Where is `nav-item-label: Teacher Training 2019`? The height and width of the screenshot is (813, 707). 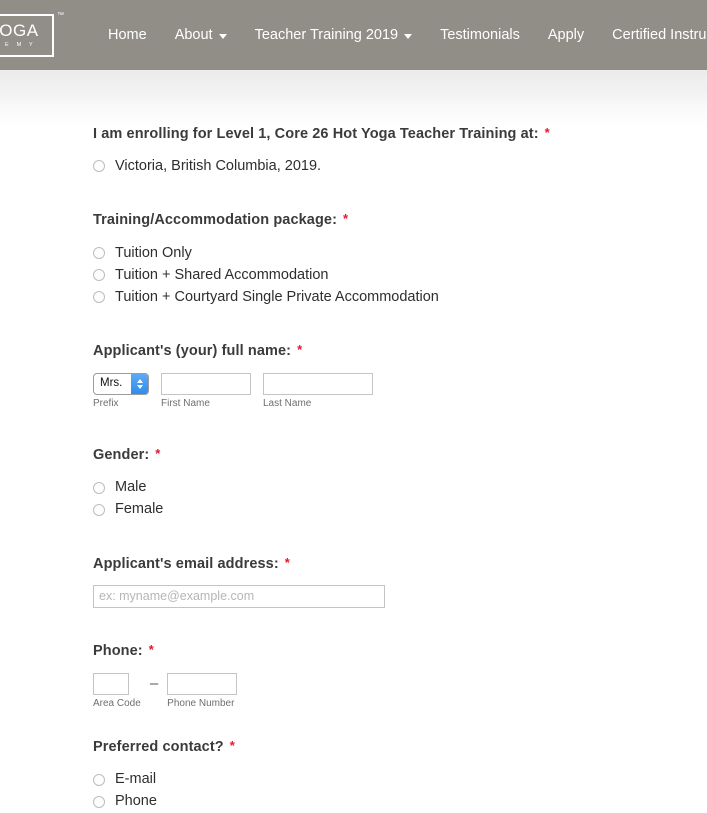 nav-item-label: Teacher Training 2019 is located at coordinates (326, 34).